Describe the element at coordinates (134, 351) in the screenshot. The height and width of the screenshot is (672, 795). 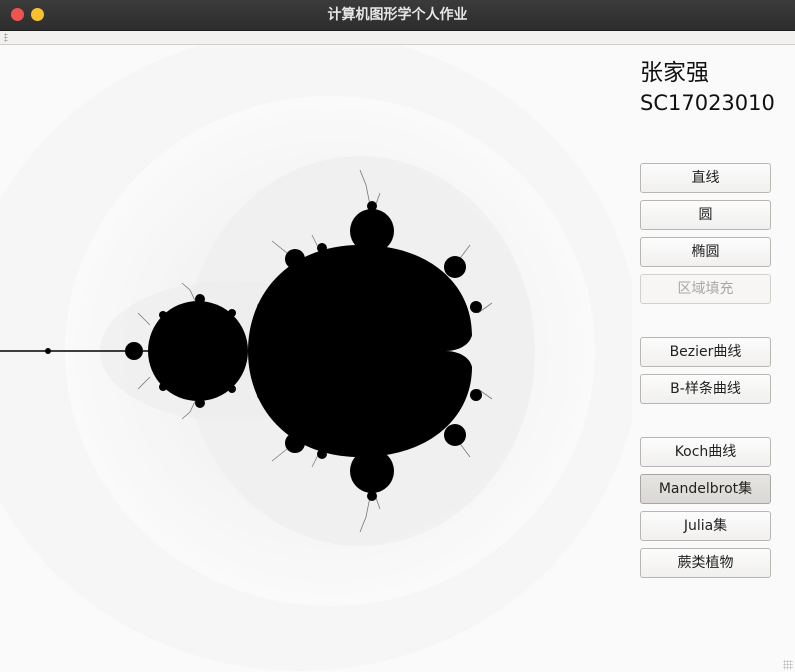
I see `spike-bulb` at that location.